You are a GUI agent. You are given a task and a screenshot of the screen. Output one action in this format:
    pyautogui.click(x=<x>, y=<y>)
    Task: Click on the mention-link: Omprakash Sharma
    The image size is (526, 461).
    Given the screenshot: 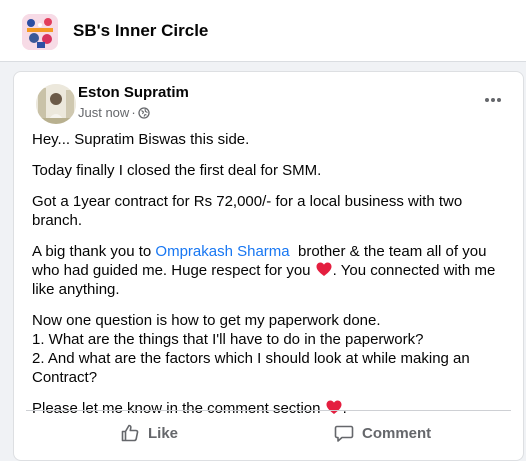 What is the action you would take?
    pyautogui.click(x=222, y=251)
    